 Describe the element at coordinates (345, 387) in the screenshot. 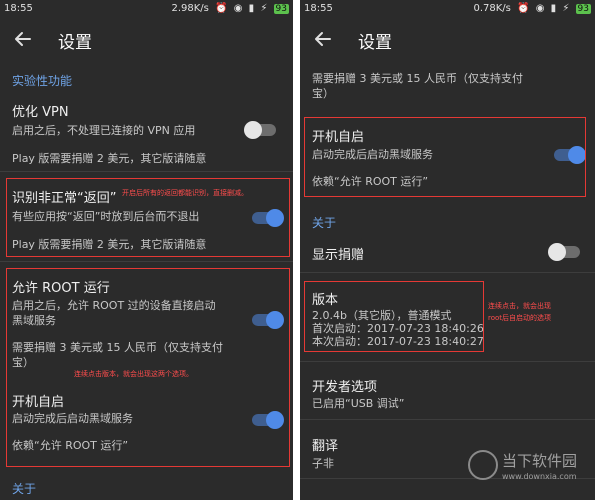

I see `pref-title: 开发者选项` at that location.